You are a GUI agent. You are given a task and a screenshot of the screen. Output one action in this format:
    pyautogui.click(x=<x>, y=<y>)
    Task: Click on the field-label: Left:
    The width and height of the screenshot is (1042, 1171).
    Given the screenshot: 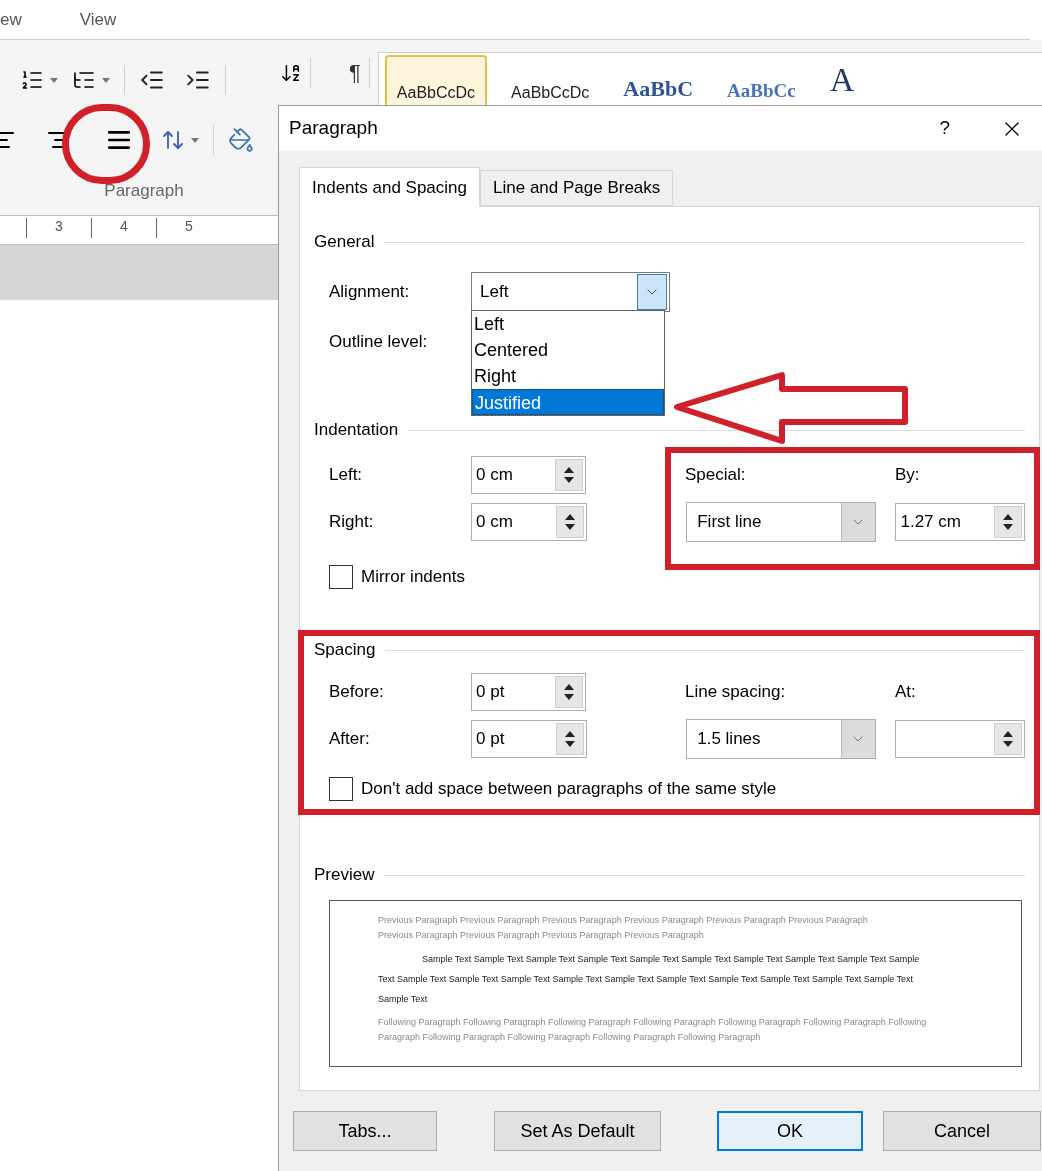 What is the action you would take?
    pyautogui.click(x=346, y=475)
    